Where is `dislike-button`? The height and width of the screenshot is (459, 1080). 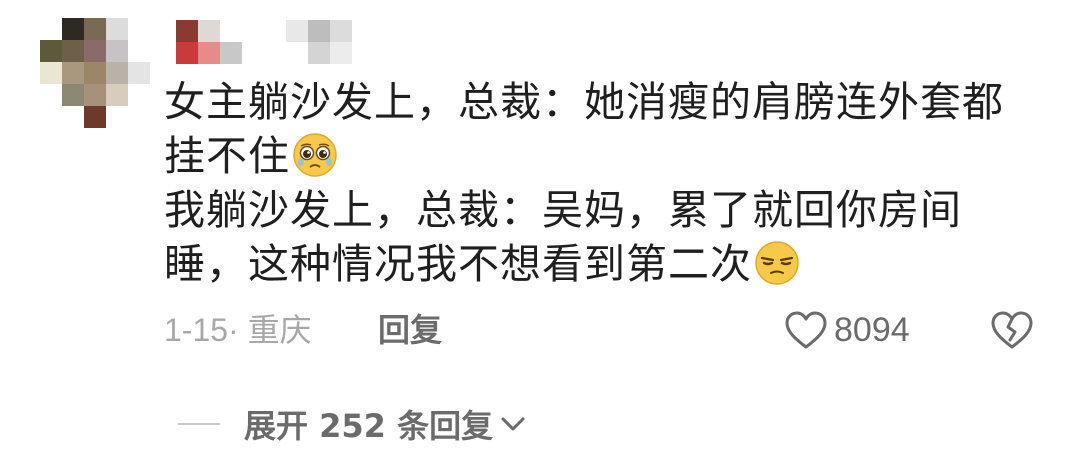 dislike-button is located at coordinates (1012, 330).